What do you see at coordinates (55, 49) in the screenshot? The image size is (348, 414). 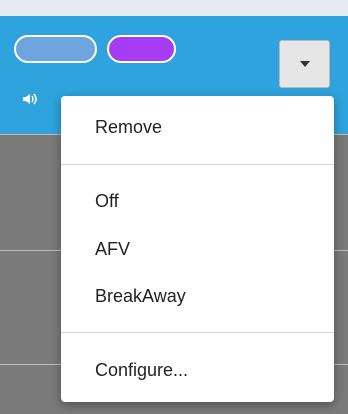 I see `blue-pill-button` at bounding box center [55, 49].